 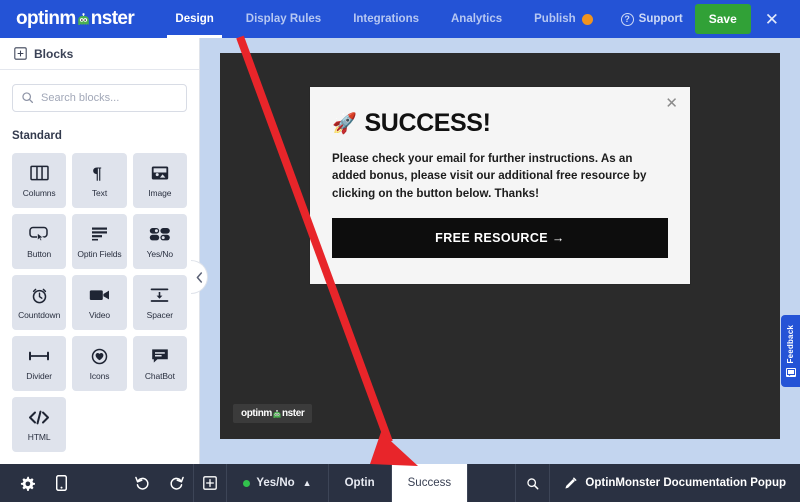 I want to click on popup-close-icon: ✕, so click(x=671, y=103).